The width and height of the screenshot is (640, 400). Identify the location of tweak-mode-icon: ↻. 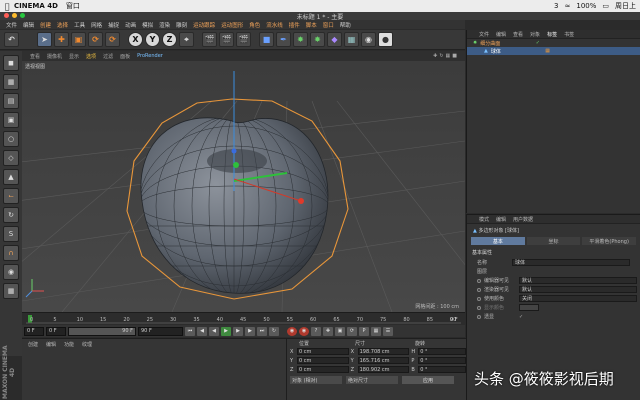
(11, 215).